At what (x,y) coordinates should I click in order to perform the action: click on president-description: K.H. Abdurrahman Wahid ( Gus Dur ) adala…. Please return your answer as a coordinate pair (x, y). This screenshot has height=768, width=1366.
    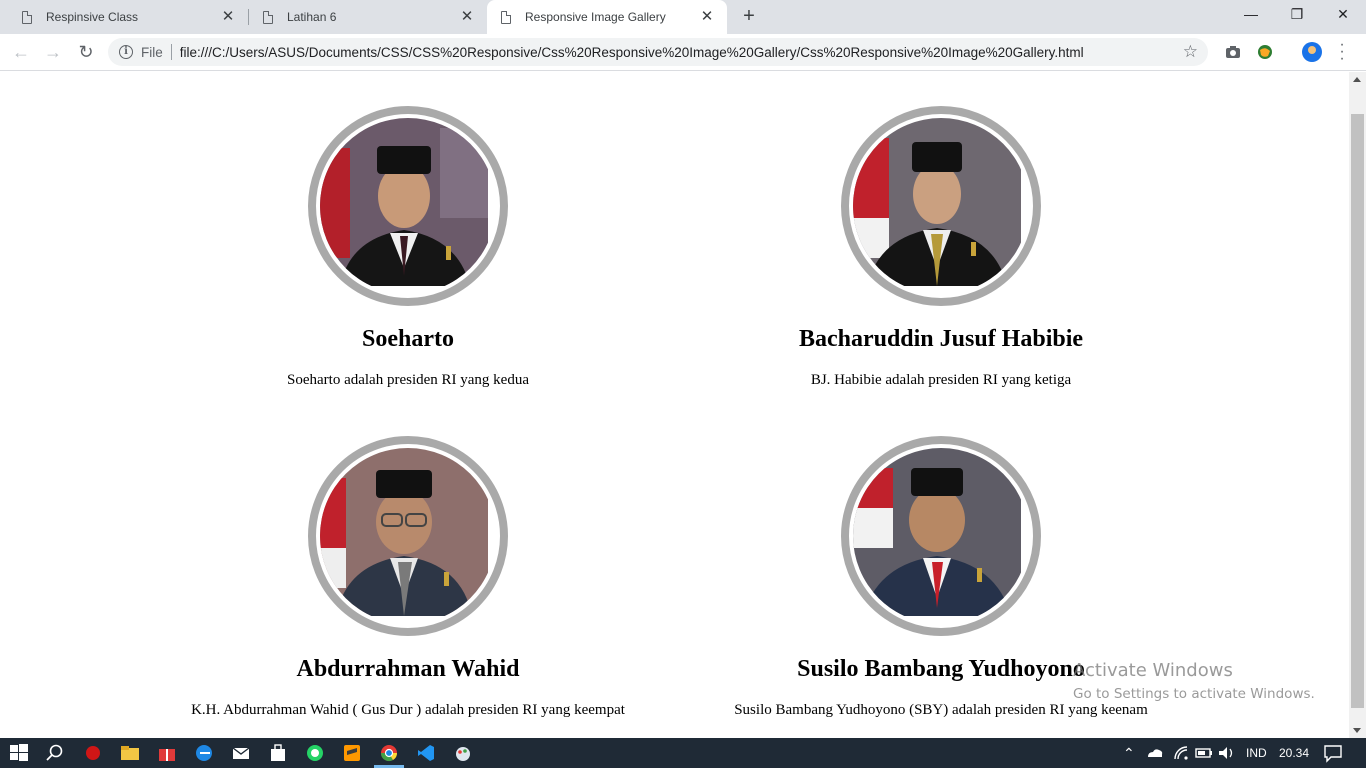
    Looking at the image, I should click on (408, 710).